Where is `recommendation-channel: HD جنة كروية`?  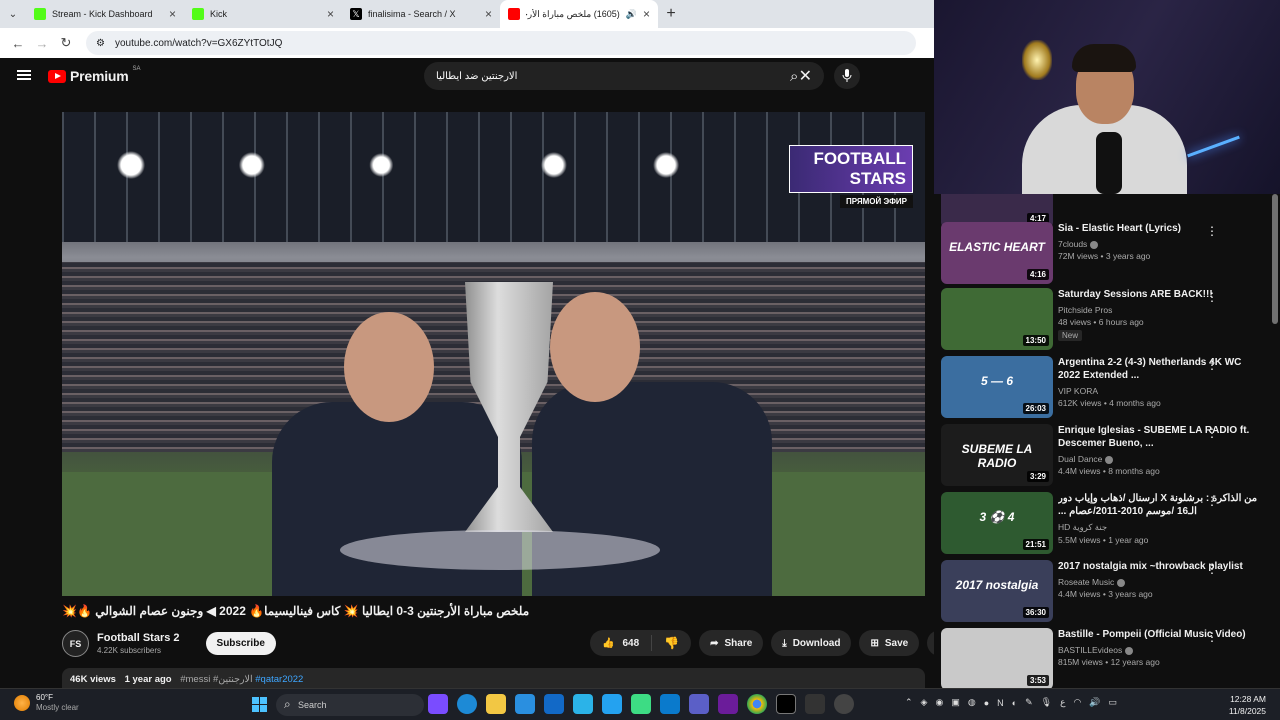 recommendation-channel: HD جنة كروية is located at coordinates (1158, 527).